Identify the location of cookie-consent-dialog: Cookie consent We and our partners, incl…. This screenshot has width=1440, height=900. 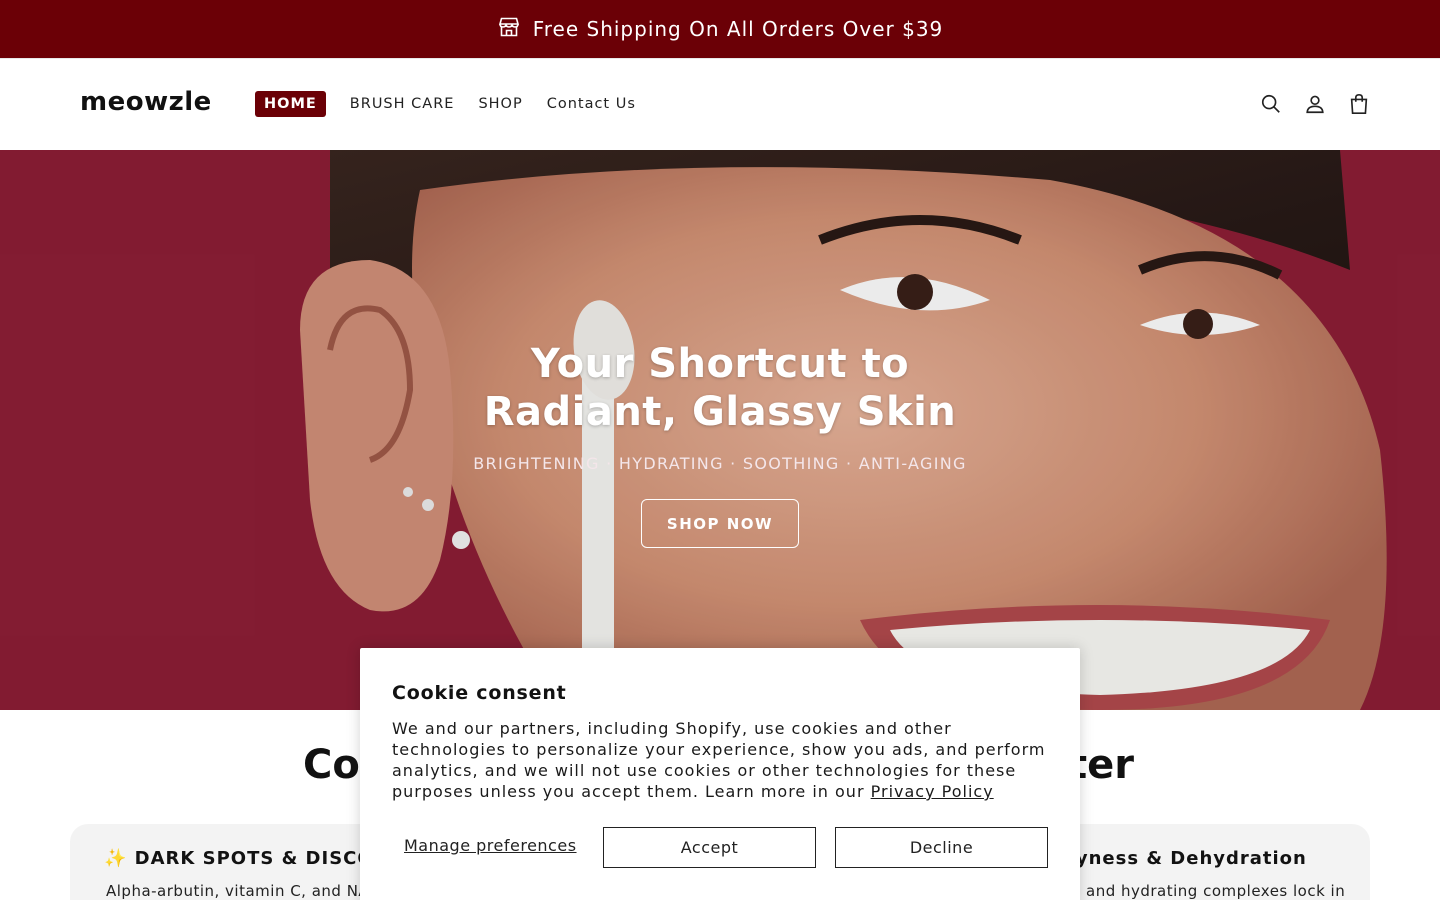
(720, 774).